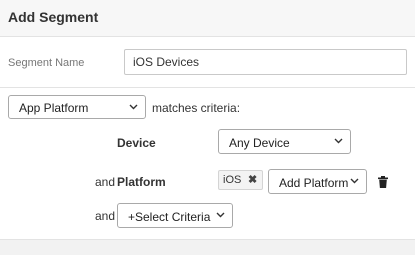  Describe the element at coordinates (46, 63) in the screenshot. I see `segment-name-label: Segment Name` at that location.